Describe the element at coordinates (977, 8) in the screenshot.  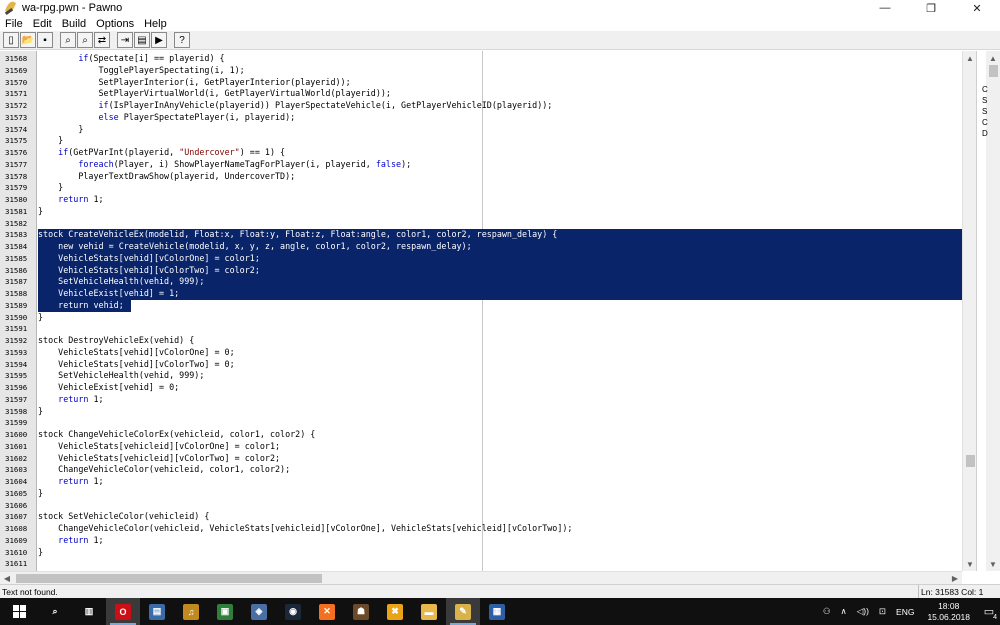
I see `close-button: ✕` at that location.